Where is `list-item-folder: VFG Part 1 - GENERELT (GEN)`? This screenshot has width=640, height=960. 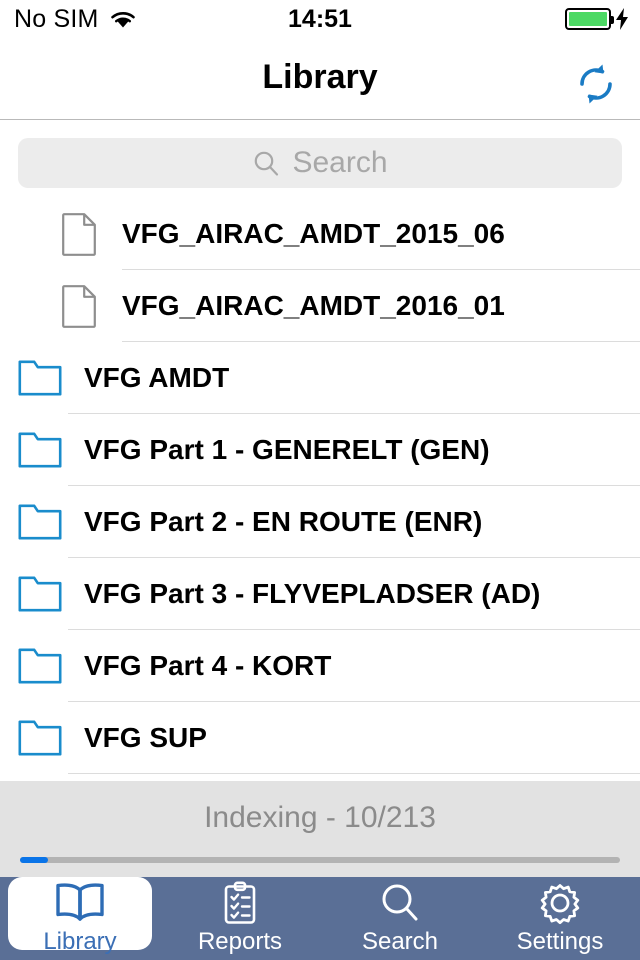
list-item-folder: VFG Part 1 - GENERELT (GEN) is located at coordinates (320, 450).